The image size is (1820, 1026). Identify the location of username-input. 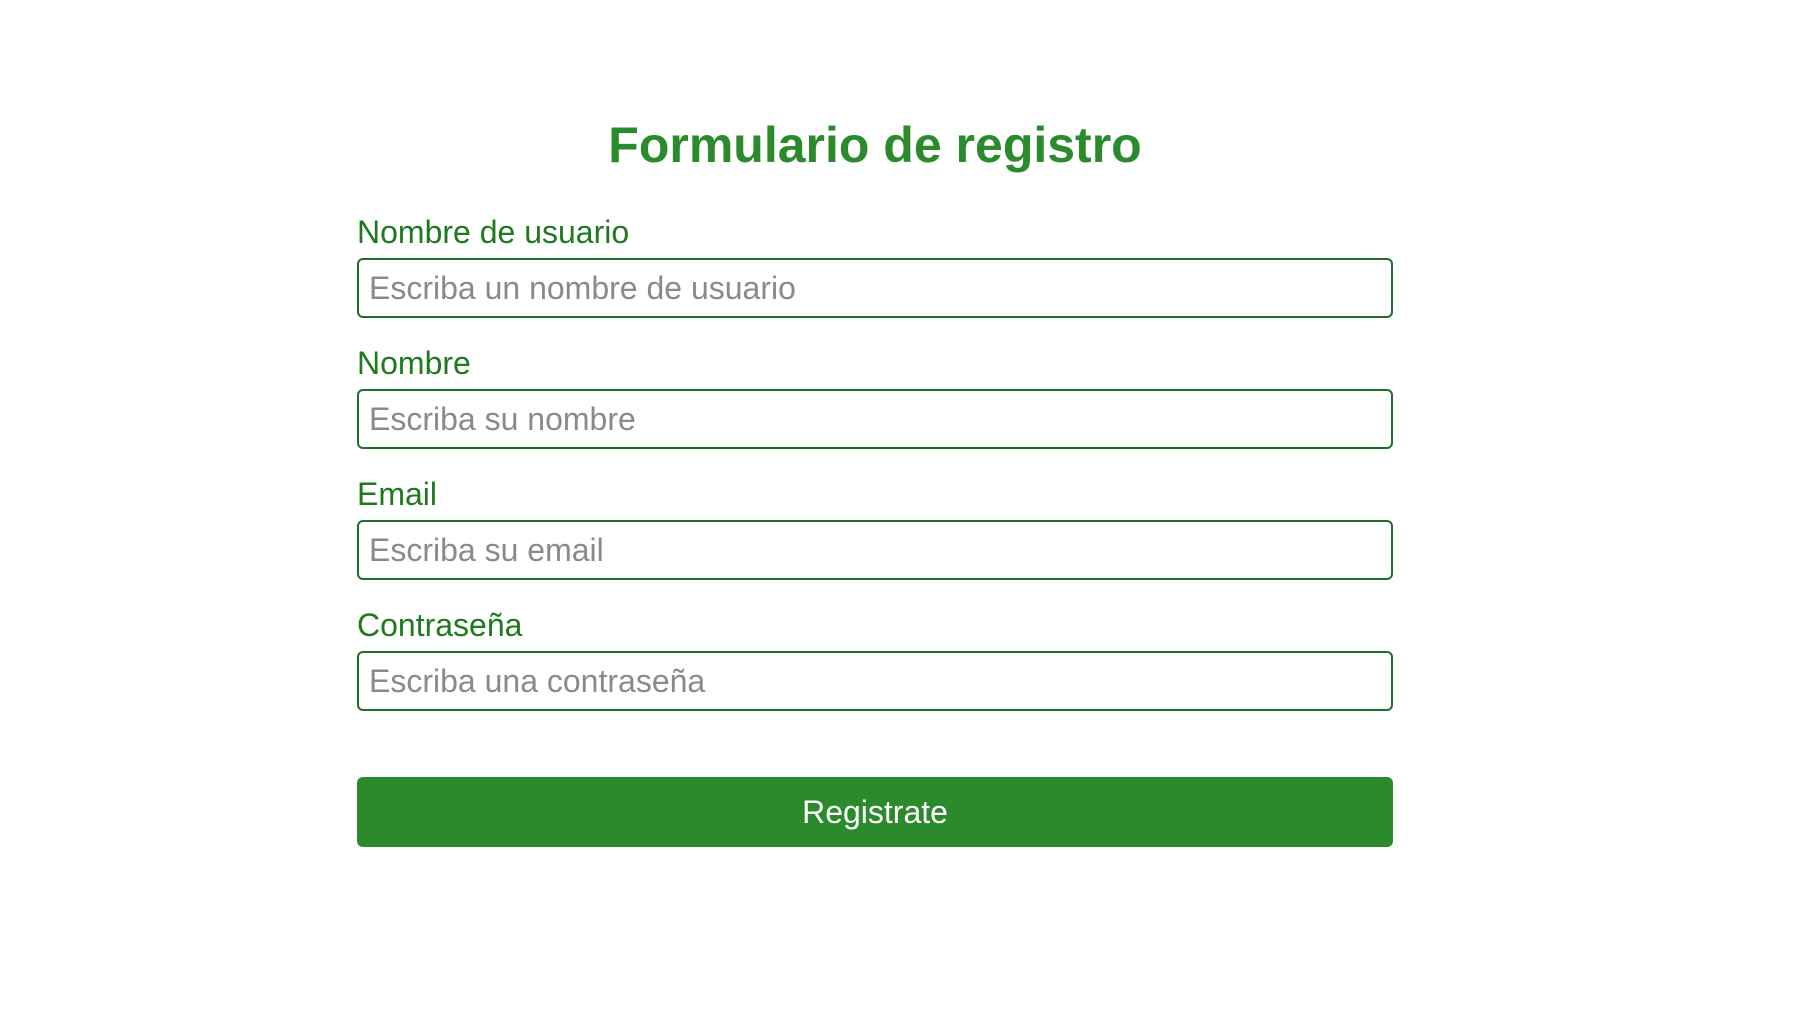
(875, 288).